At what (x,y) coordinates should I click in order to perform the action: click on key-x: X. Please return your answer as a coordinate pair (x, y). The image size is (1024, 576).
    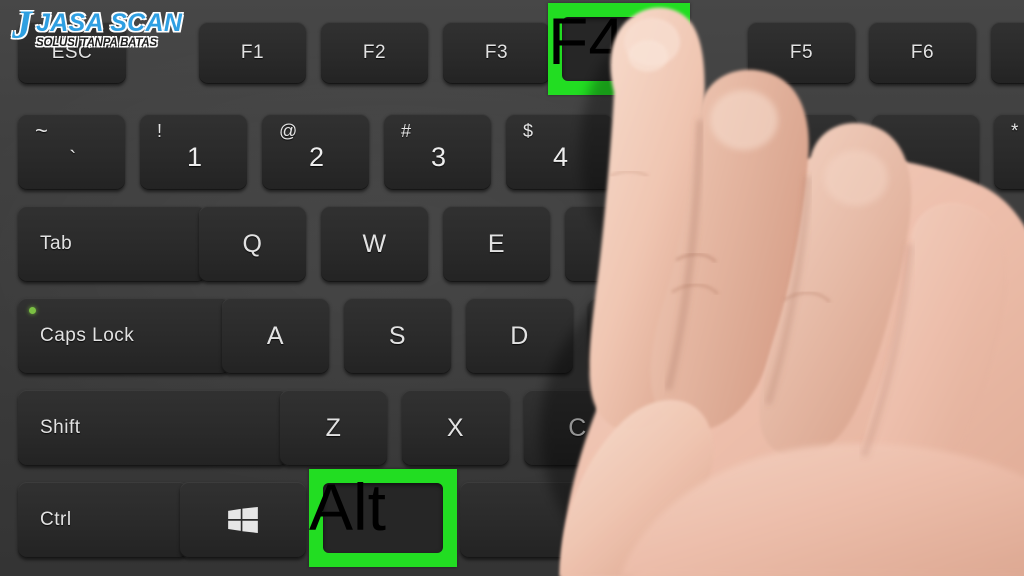
    Looking at the image, I should click on (455, 428).